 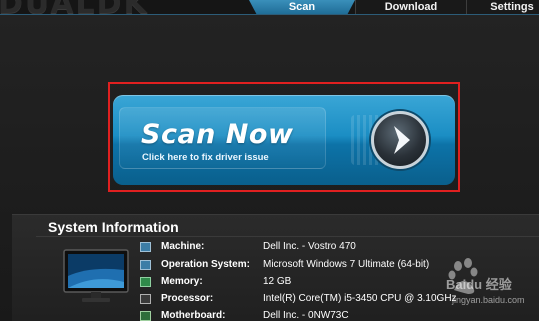 What do you see at coordinates (96, 278) in the screenshot?
I see `monitor-icon` at bounding box center [96, 278].